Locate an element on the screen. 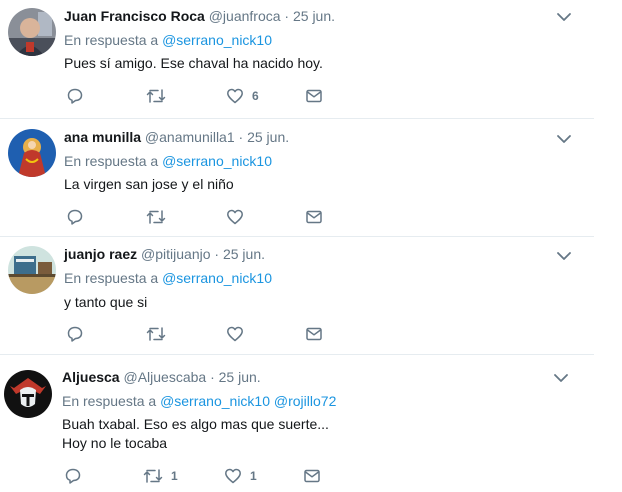  avatar-anamunilla1 is located at coordinates (32, 153).